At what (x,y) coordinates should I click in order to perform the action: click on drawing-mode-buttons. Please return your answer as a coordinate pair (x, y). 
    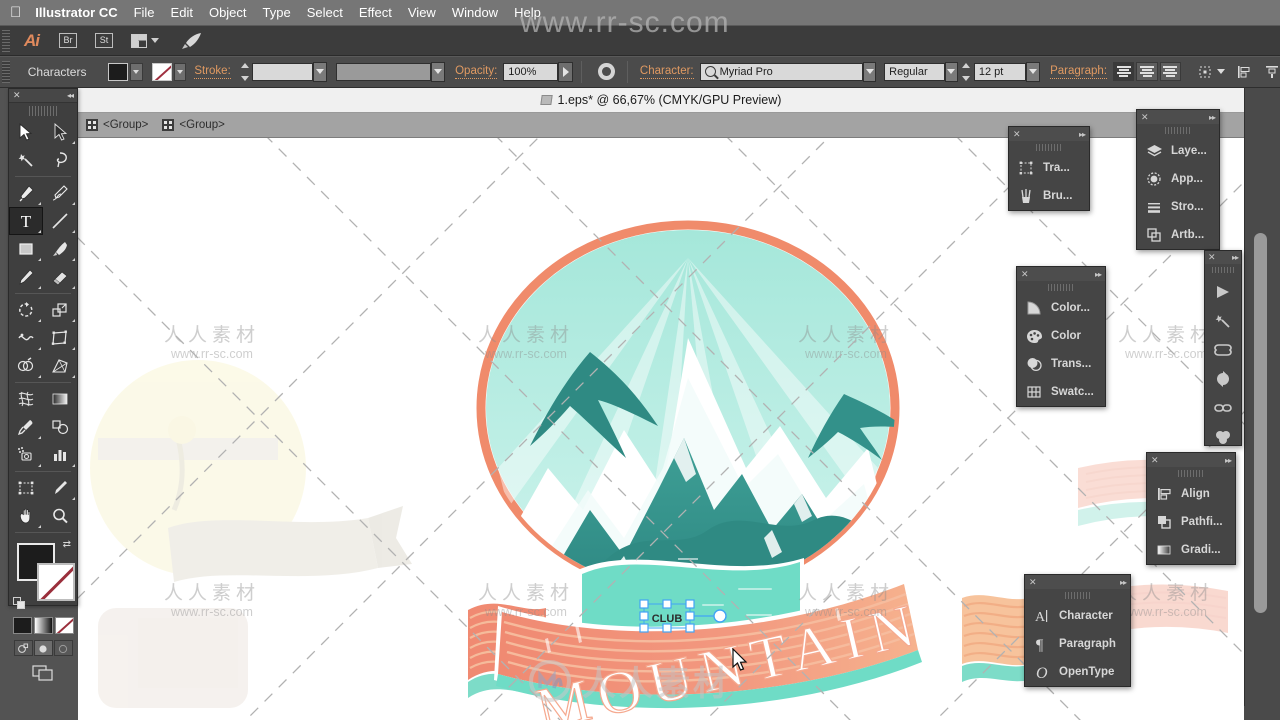
    Looking at the image, I should click on (43, 648).